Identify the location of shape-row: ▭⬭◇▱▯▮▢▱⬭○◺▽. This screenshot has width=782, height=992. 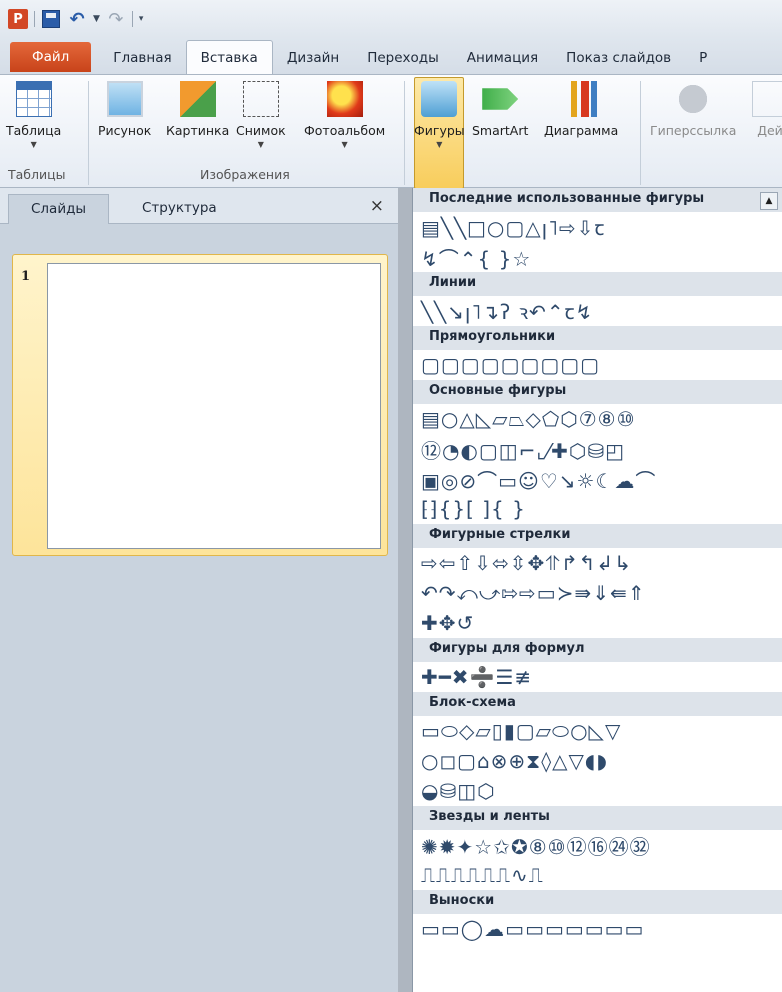
(597, 731).